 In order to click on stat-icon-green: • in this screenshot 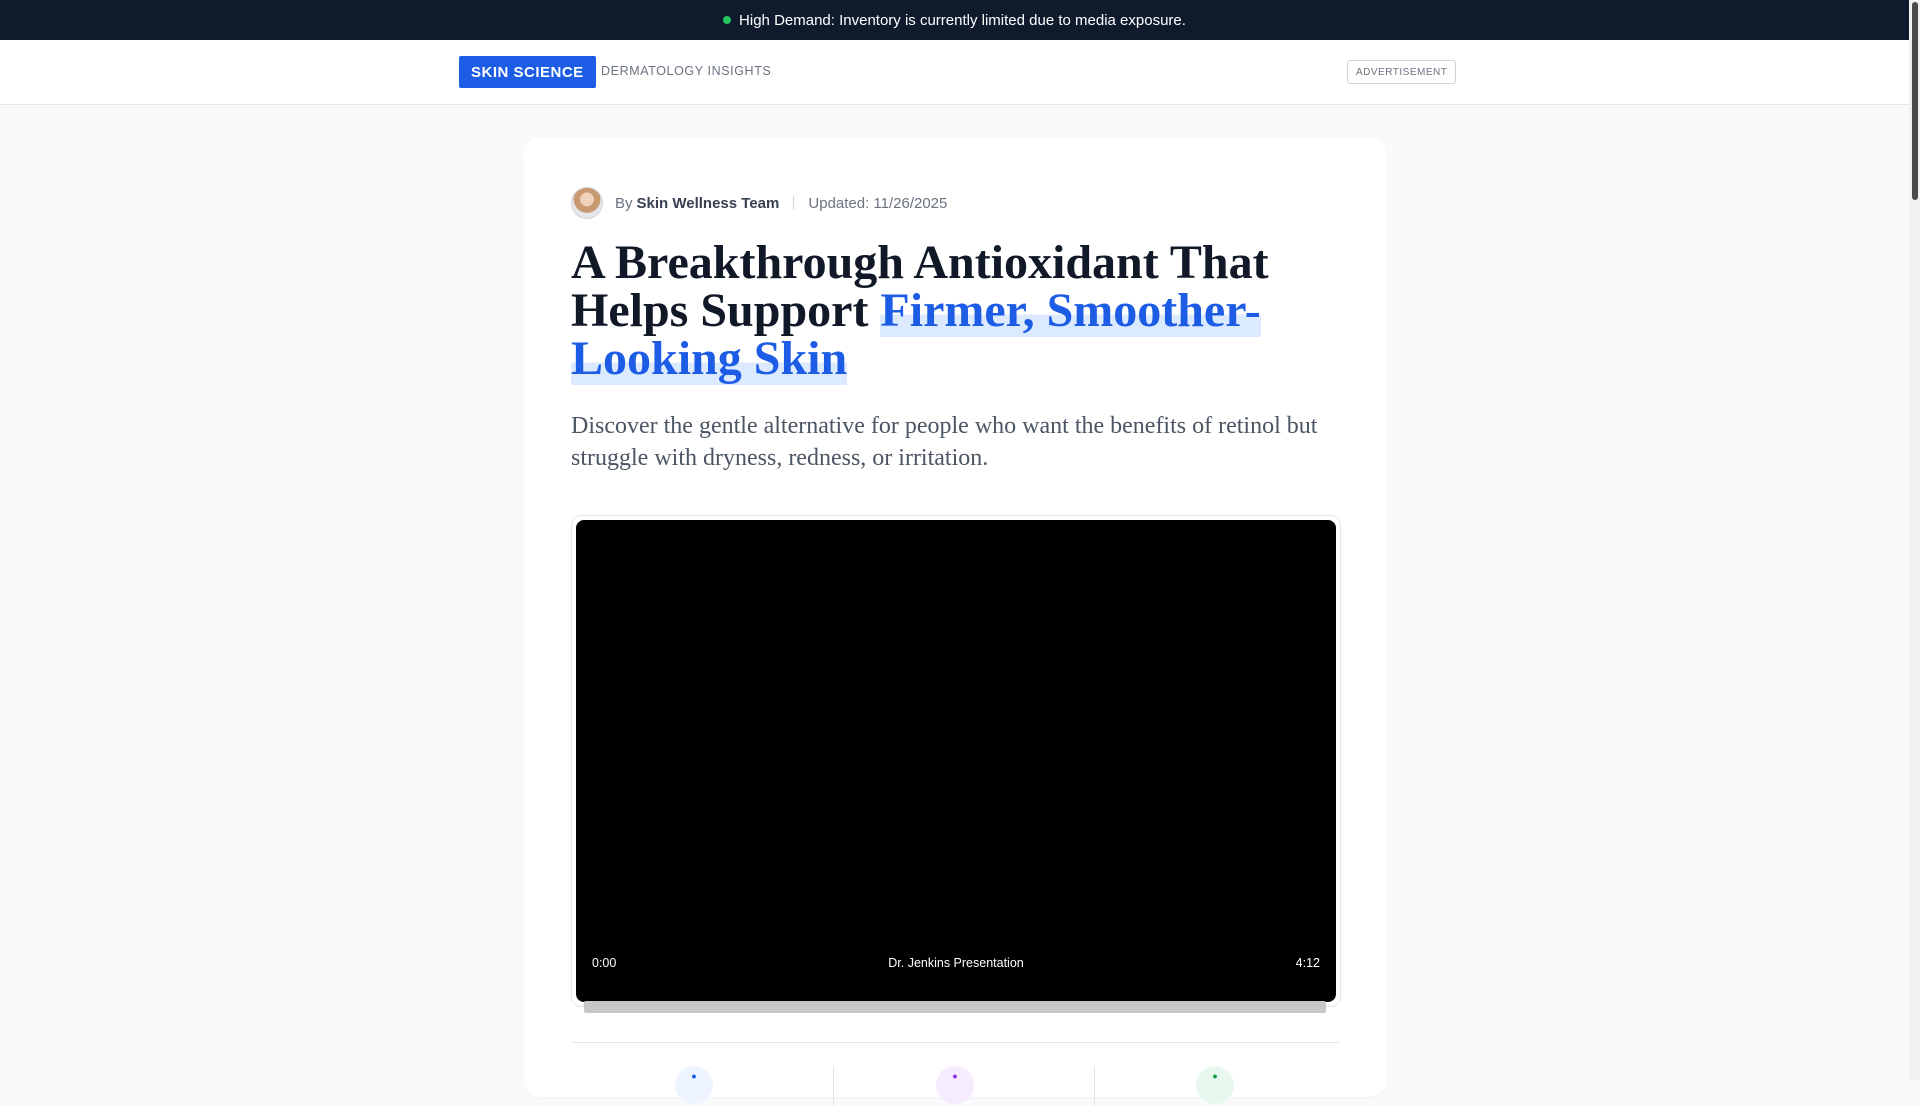, I will do `click(1215, 1085)`.